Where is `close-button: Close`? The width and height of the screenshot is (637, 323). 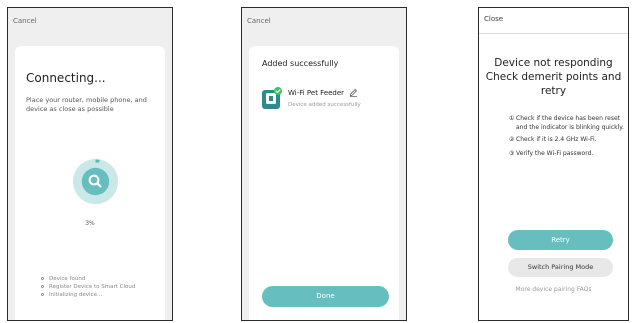 close-button: Close is located at coordinates (493, 19).